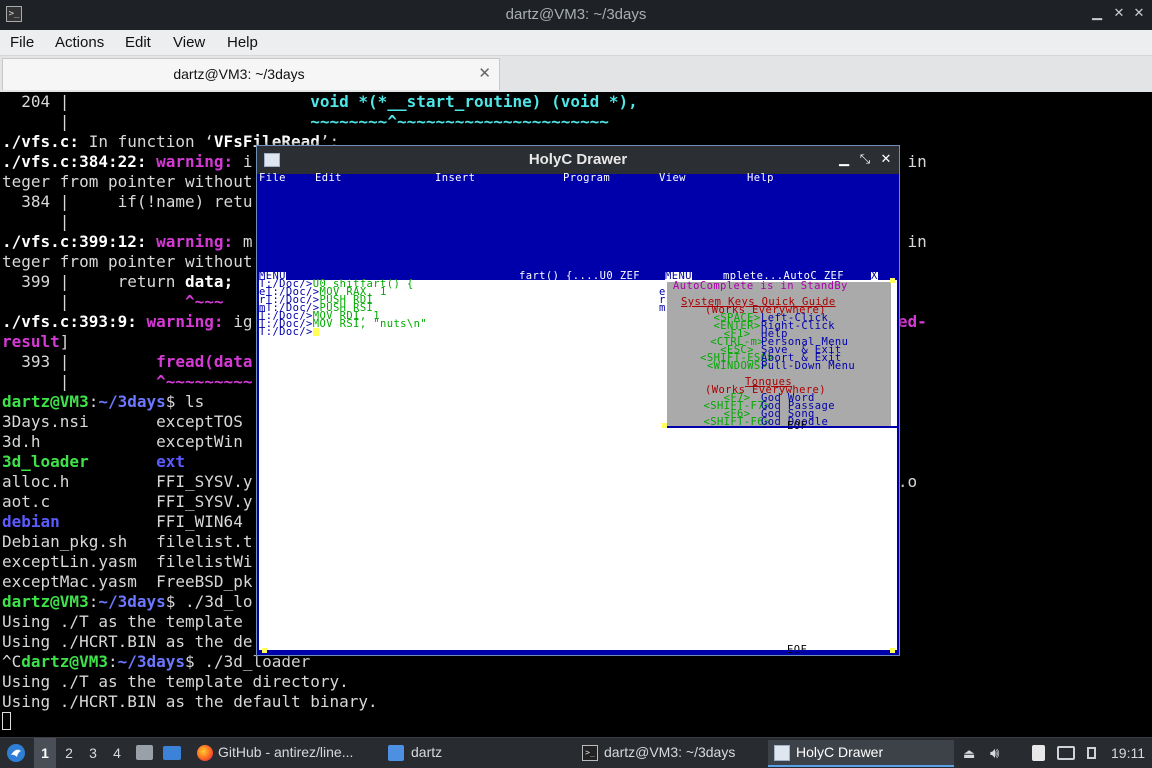 The image size is (1152, 768). I want to click on cmd-cursor, so click(315, 332).